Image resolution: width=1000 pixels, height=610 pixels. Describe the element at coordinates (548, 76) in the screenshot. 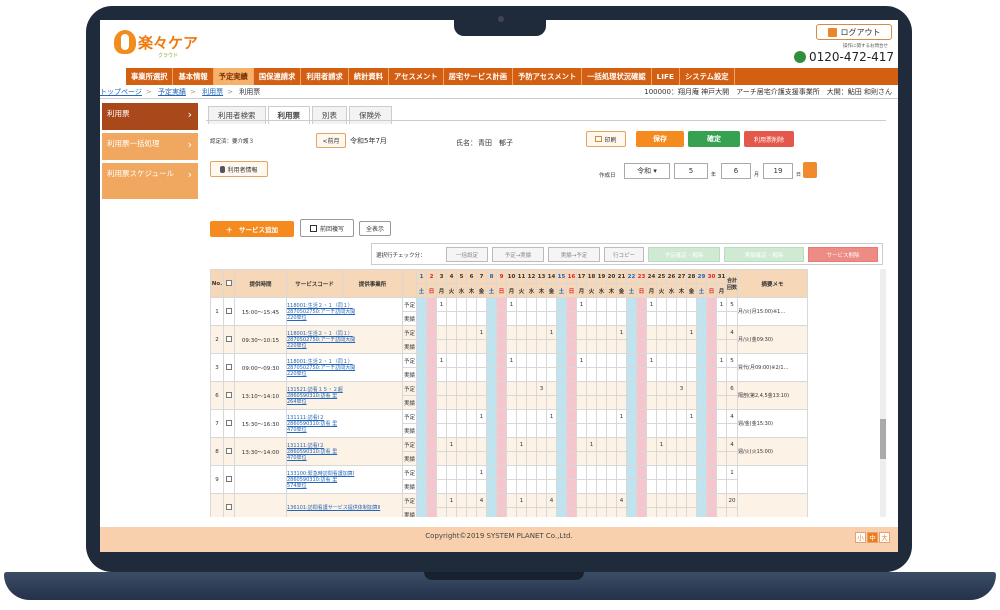

I see `nav-item: 予防アセスメント` at that location.